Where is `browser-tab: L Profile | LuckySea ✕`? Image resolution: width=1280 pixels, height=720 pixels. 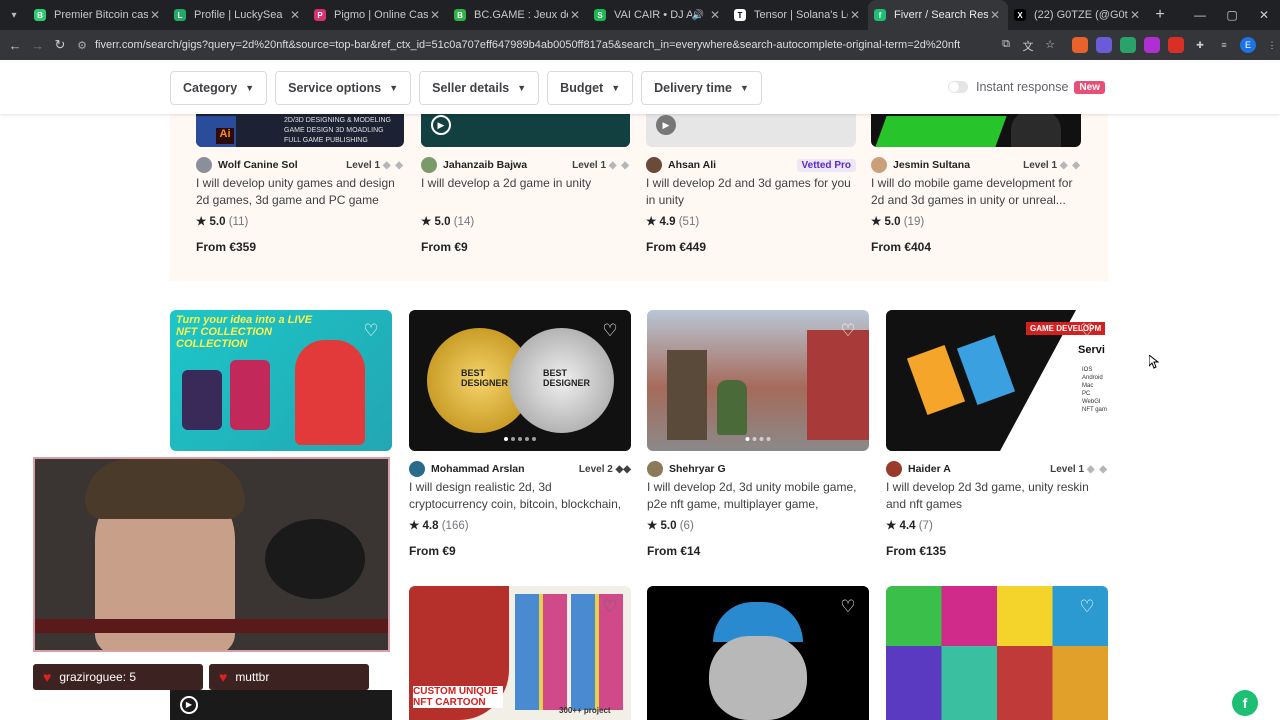
browser-tab: L Profile | LuckySea ✕ is located at coordinates (238, 15).